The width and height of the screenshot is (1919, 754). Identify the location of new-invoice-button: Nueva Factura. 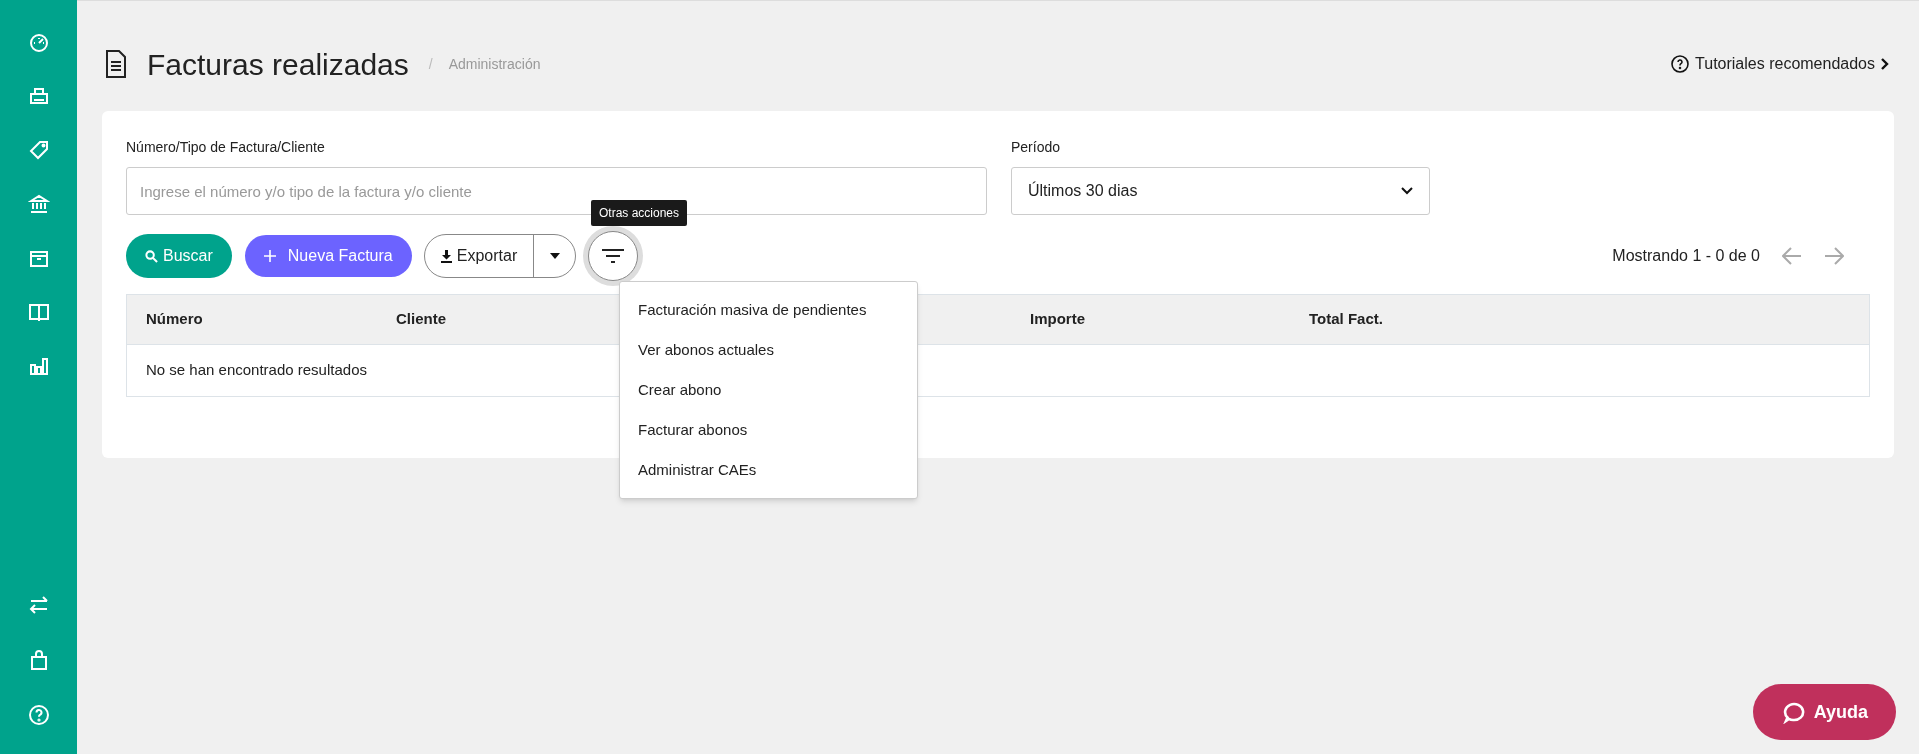
(328, 256).